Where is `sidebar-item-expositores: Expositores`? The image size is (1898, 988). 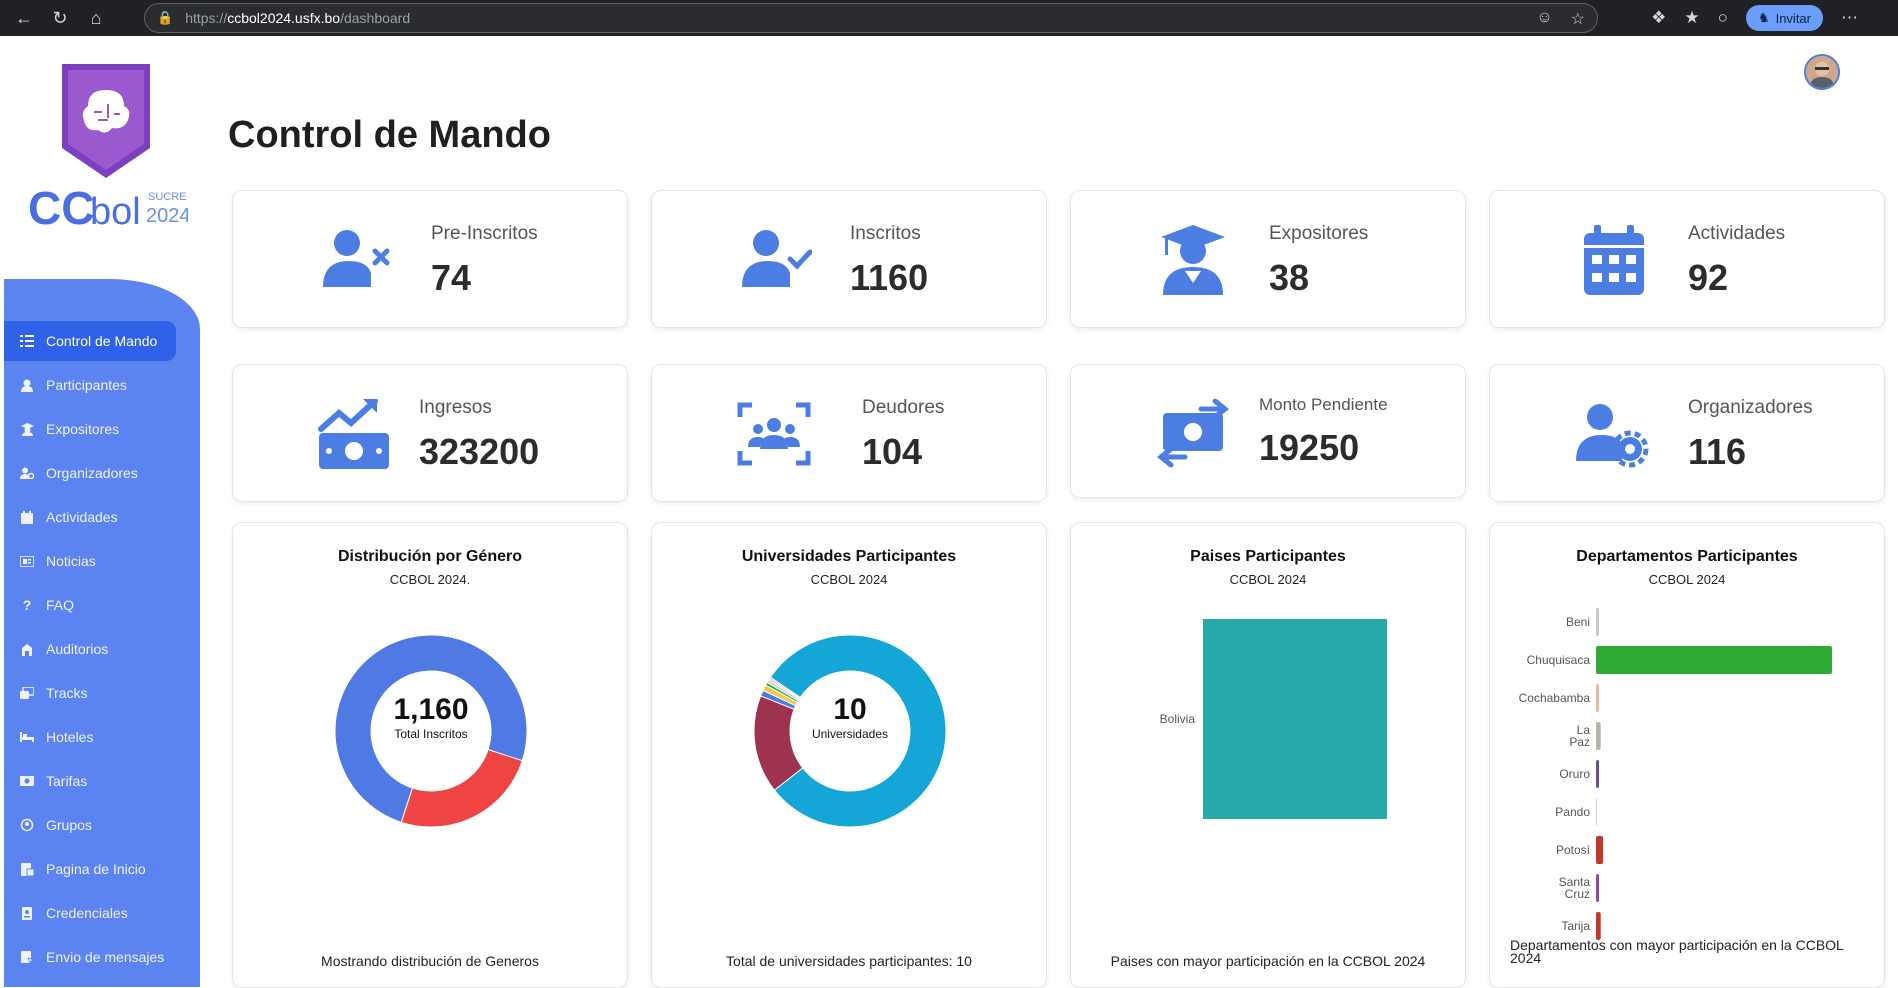 sidebar-item-expositores: Expositores is located at coordinates (90, 429).